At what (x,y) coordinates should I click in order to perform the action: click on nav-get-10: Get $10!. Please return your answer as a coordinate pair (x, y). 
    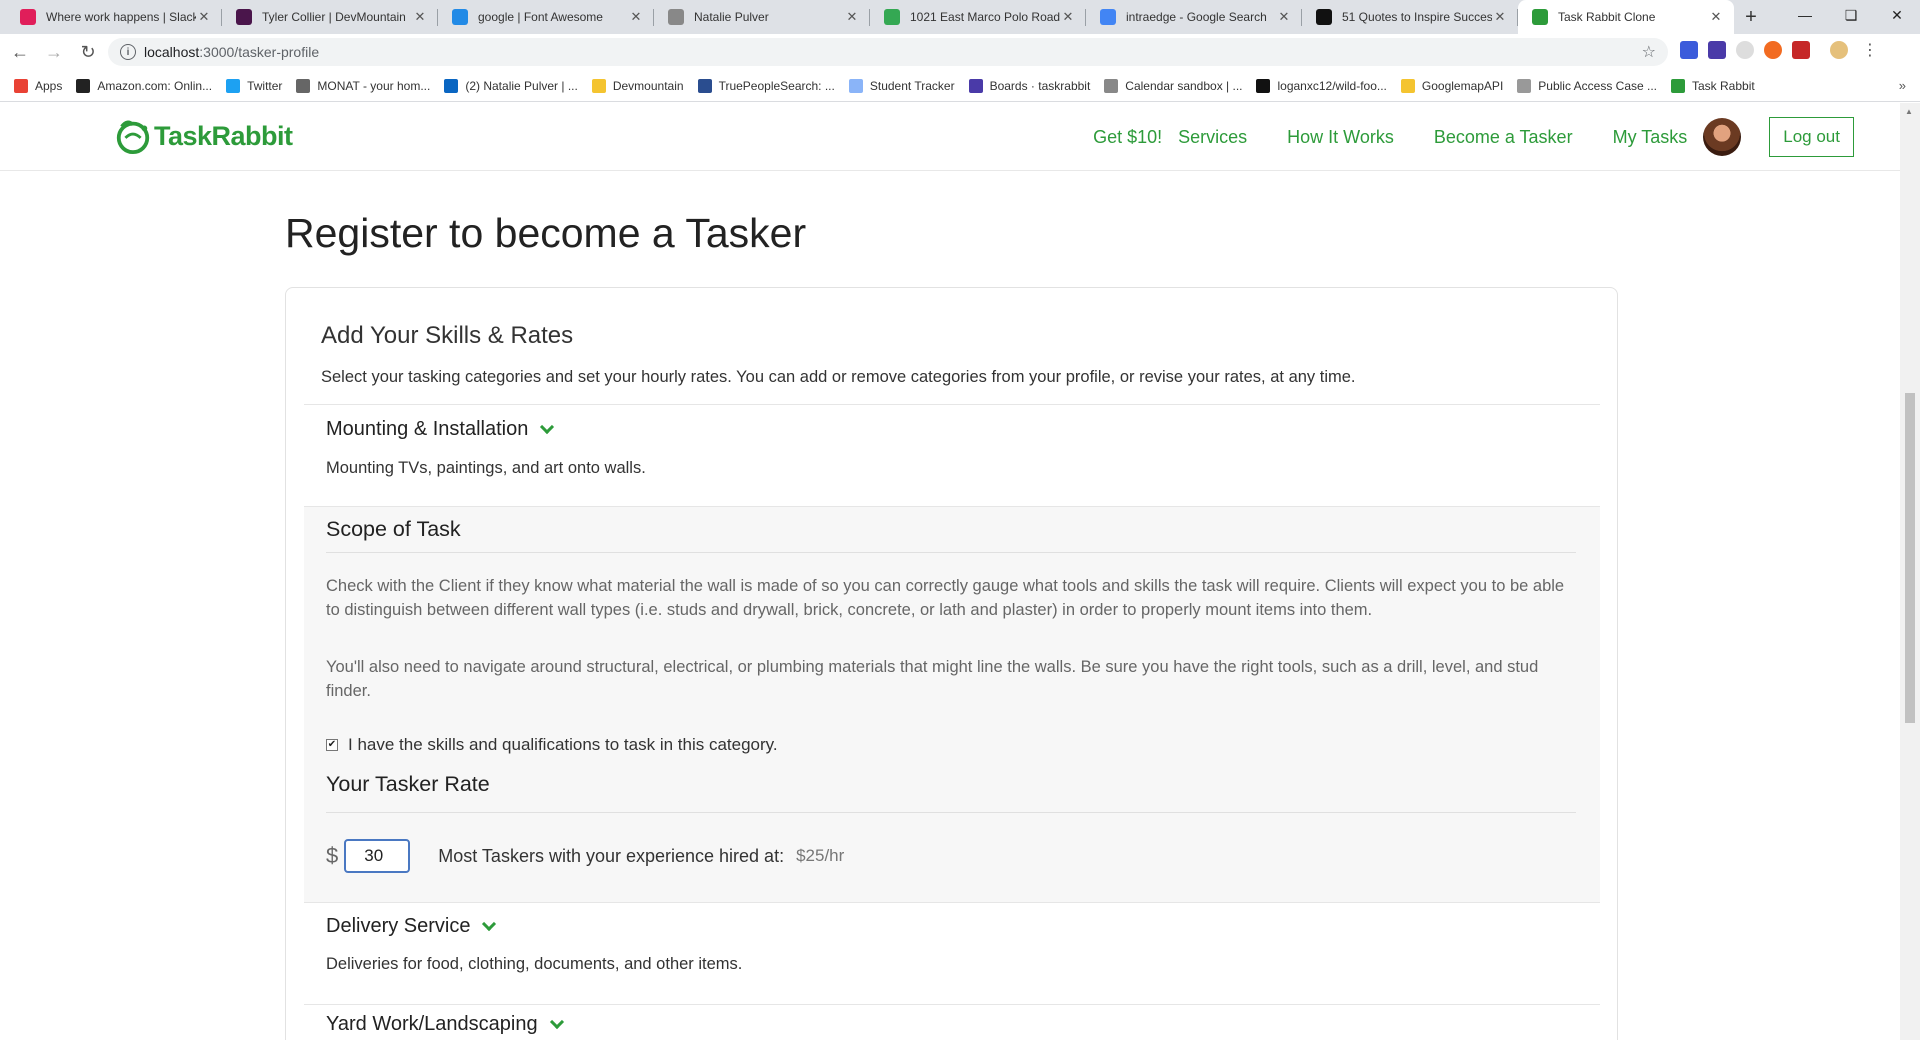
    Looking at the image, I should click on (1127, 137).